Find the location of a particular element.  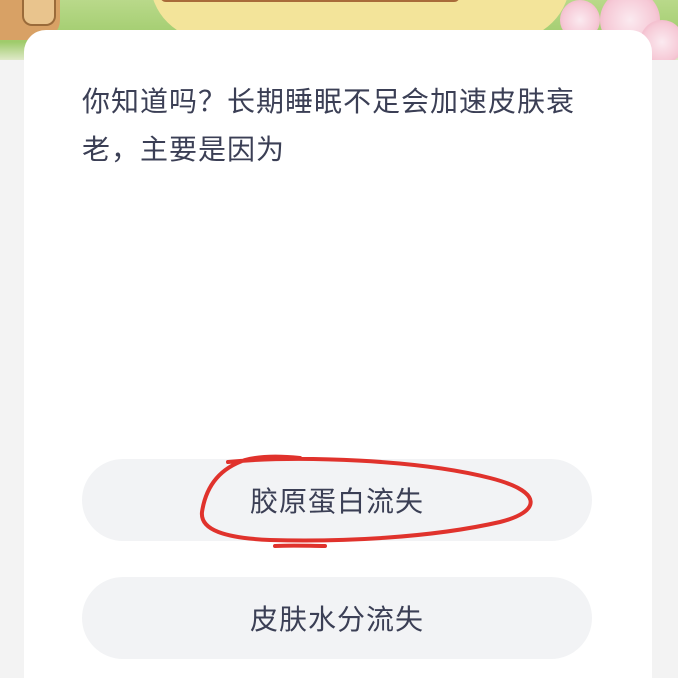

answer-option-1: 胶原蛋白流失 is located at coordinates (337, 500).